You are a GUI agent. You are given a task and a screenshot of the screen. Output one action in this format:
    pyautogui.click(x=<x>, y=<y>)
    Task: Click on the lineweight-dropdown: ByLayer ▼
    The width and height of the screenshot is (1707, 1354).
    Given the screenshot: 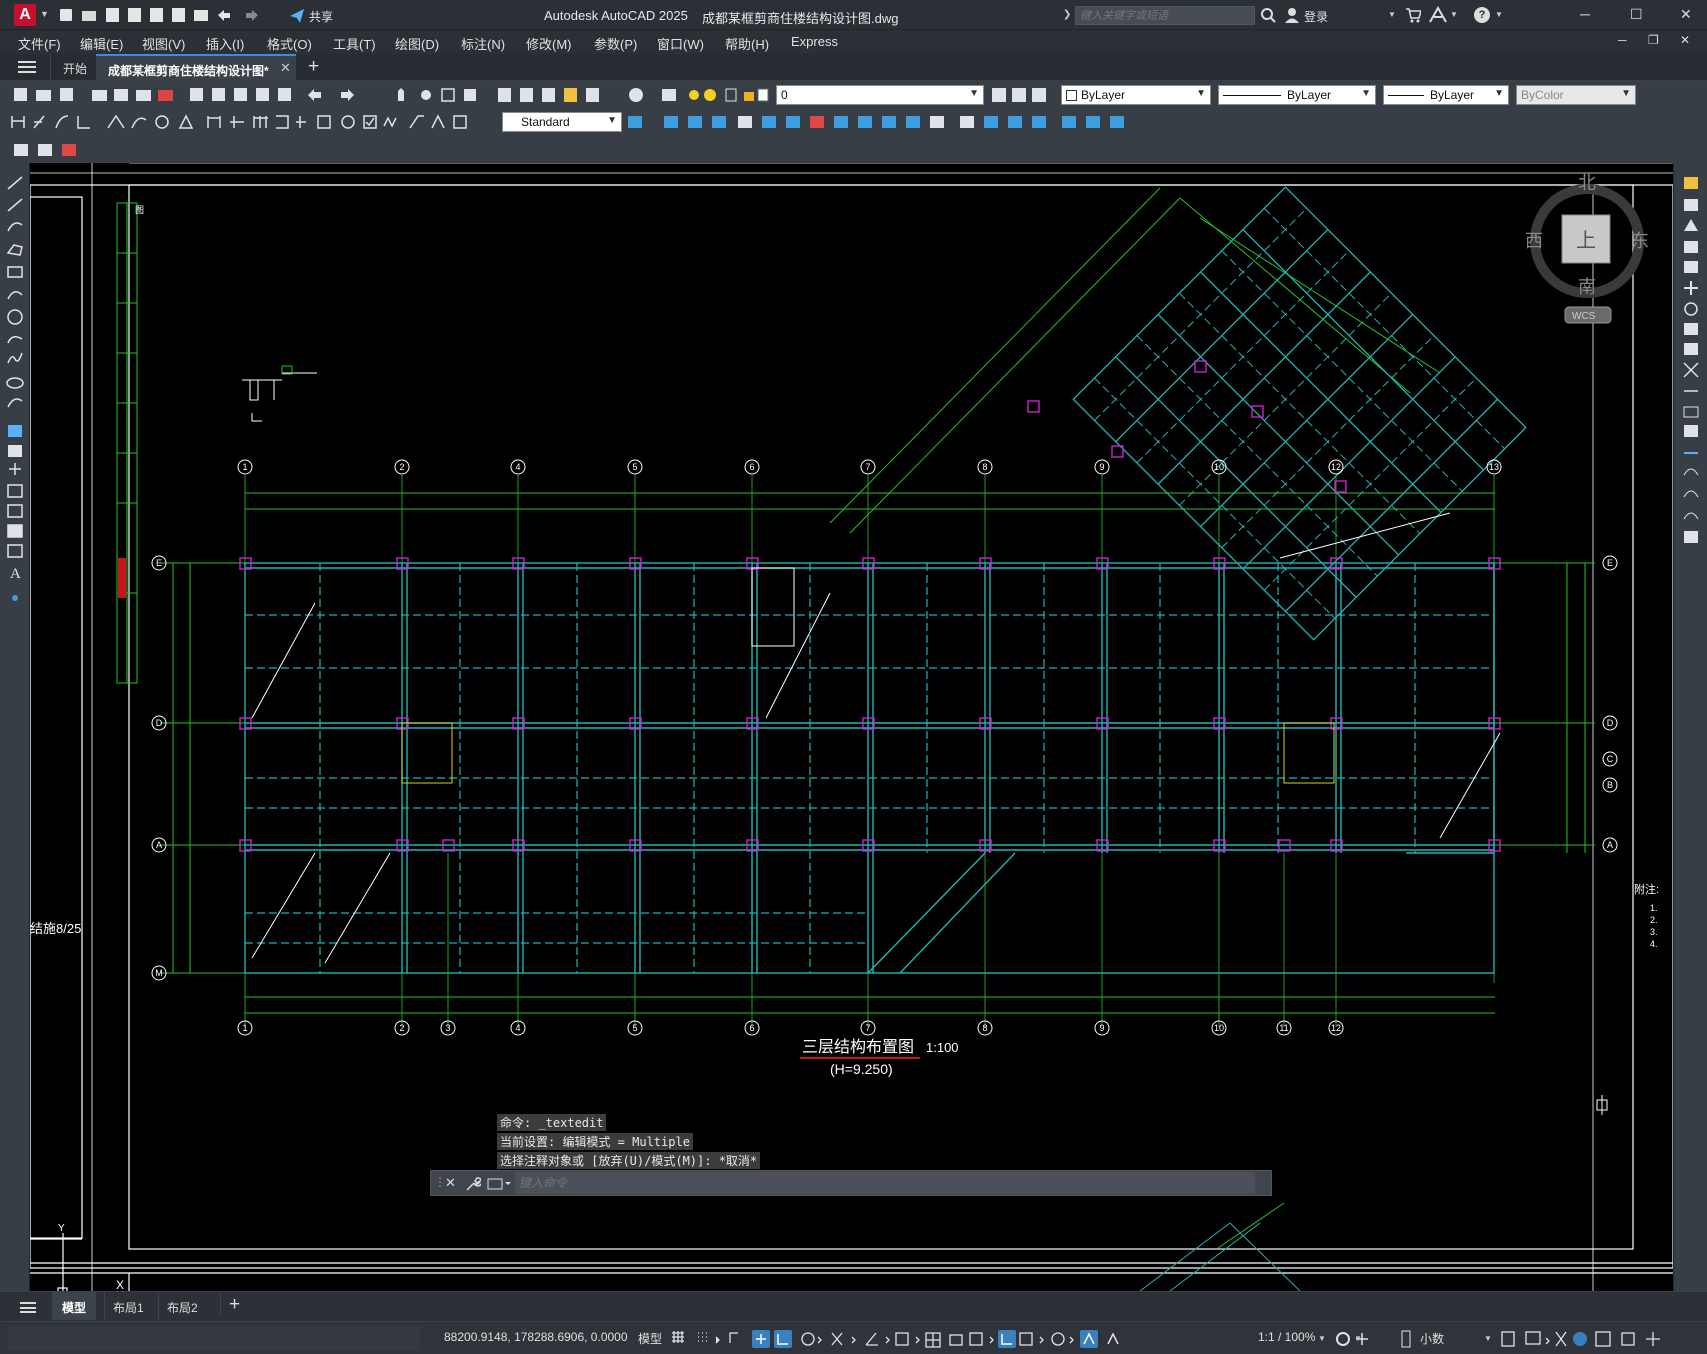 What is the action you would take?
    pyautogui.click(x=1446, y=95)
    